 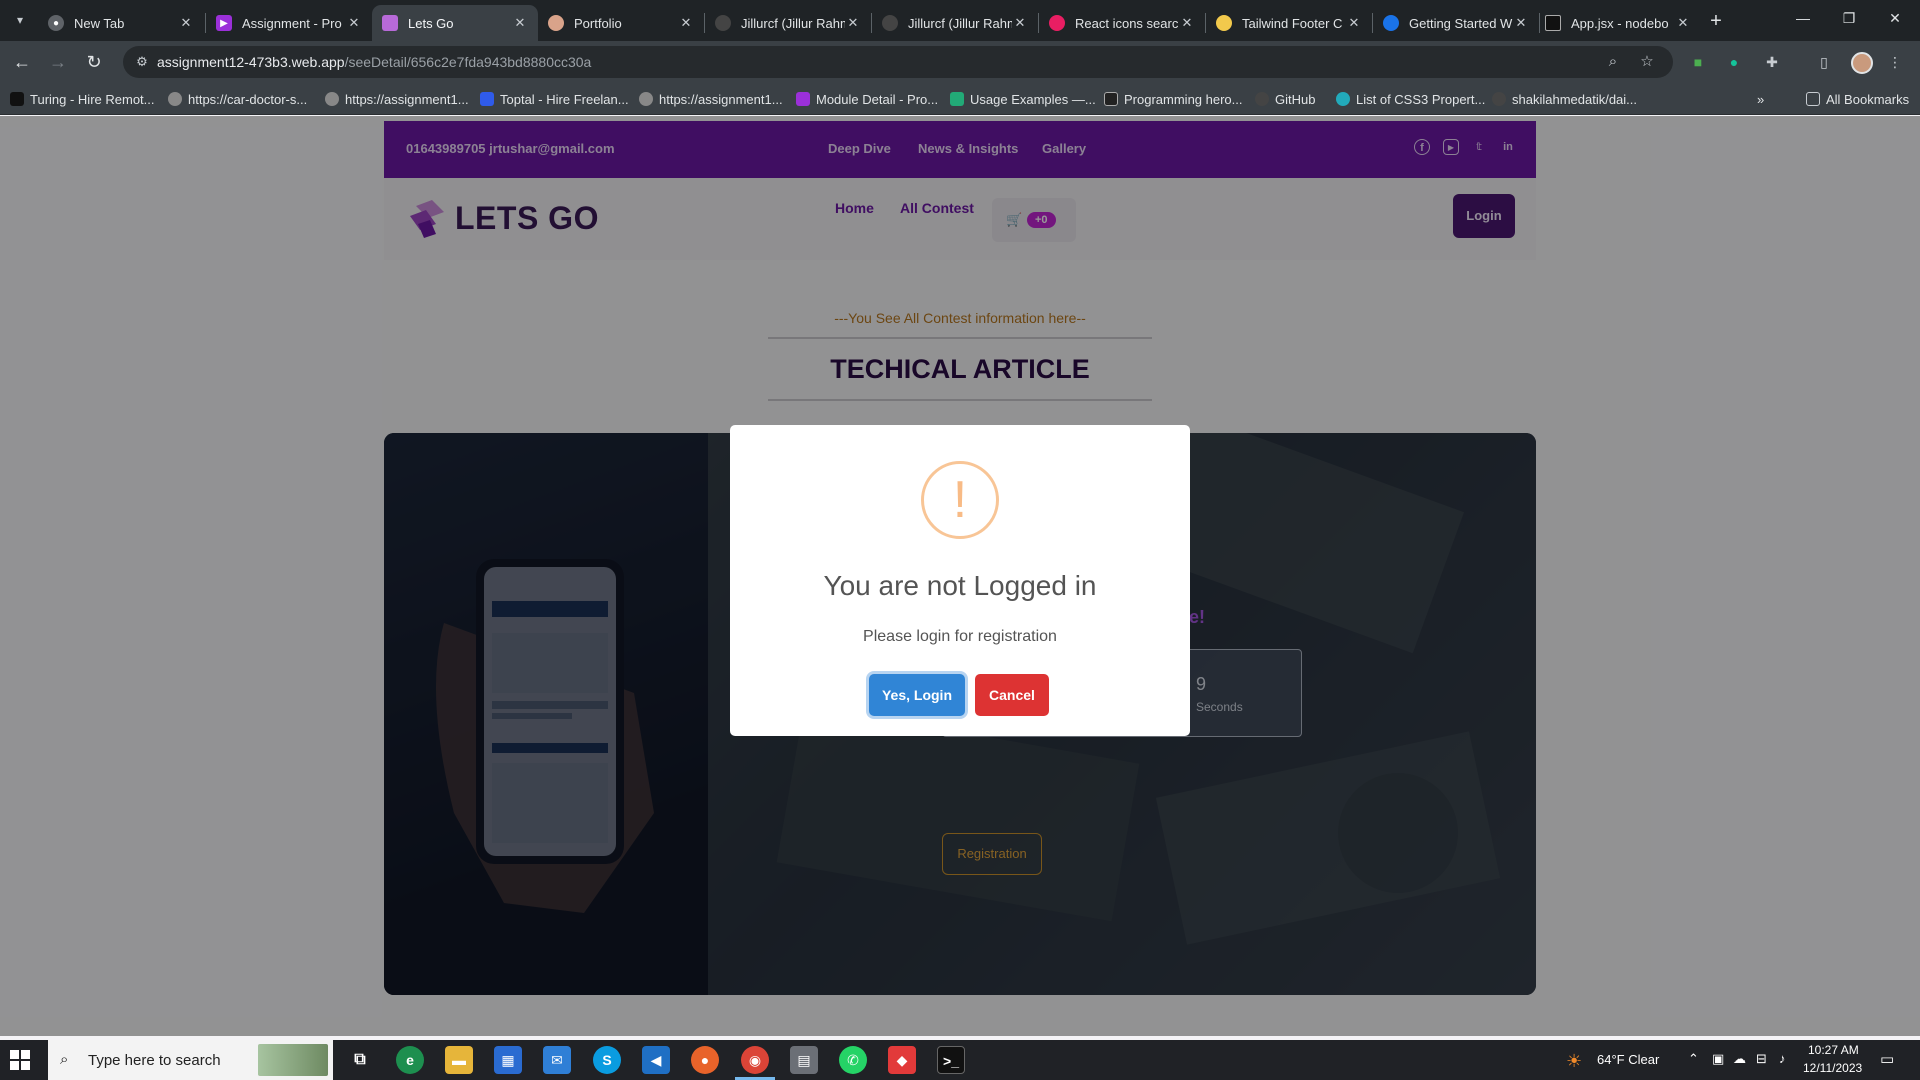 I want to click on browser-tab: Portfolio ✕, so click(x=621, y=23).